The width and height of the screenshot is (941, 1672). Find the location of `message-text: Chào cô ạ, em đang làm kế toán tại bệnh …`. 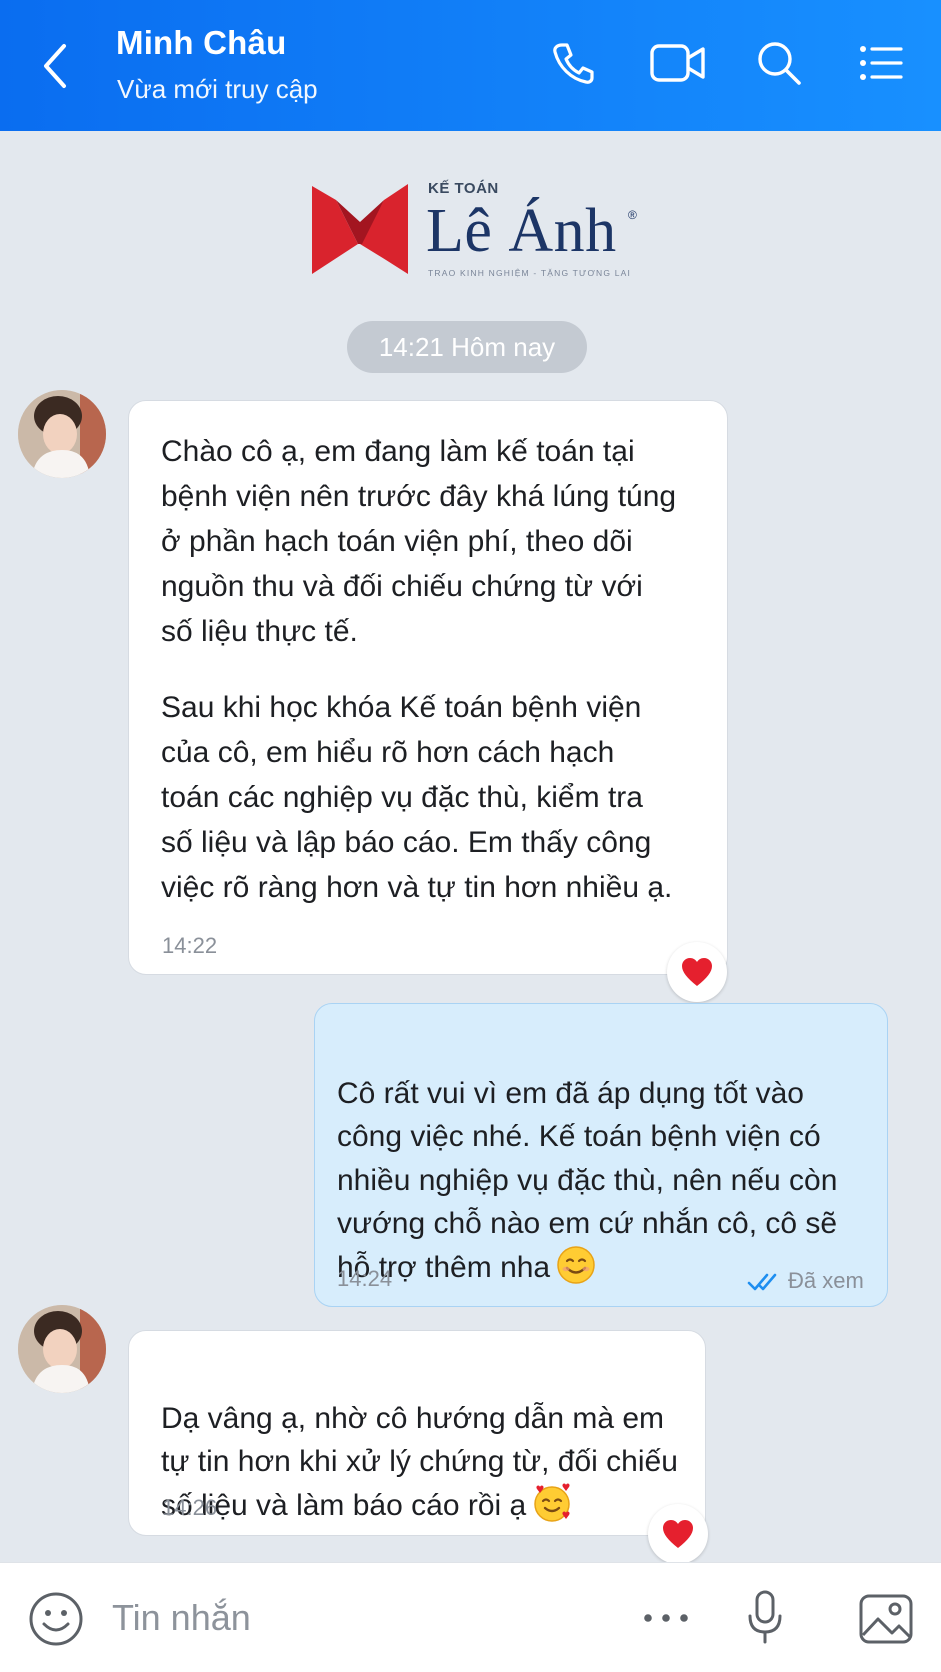

message-text: Chào cô ạ, em đang làm kế toán tại bệnh … is located at coordinates (419, 541).